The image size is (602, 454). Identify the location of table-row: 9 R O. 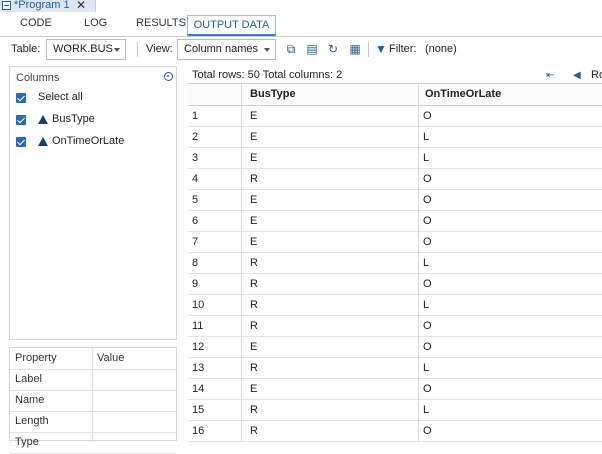
(395, 284).